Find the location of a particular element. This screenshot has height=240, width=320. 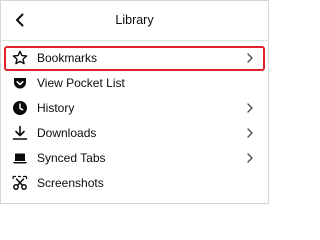

pocket-icon is located at coordinates (20, 83).